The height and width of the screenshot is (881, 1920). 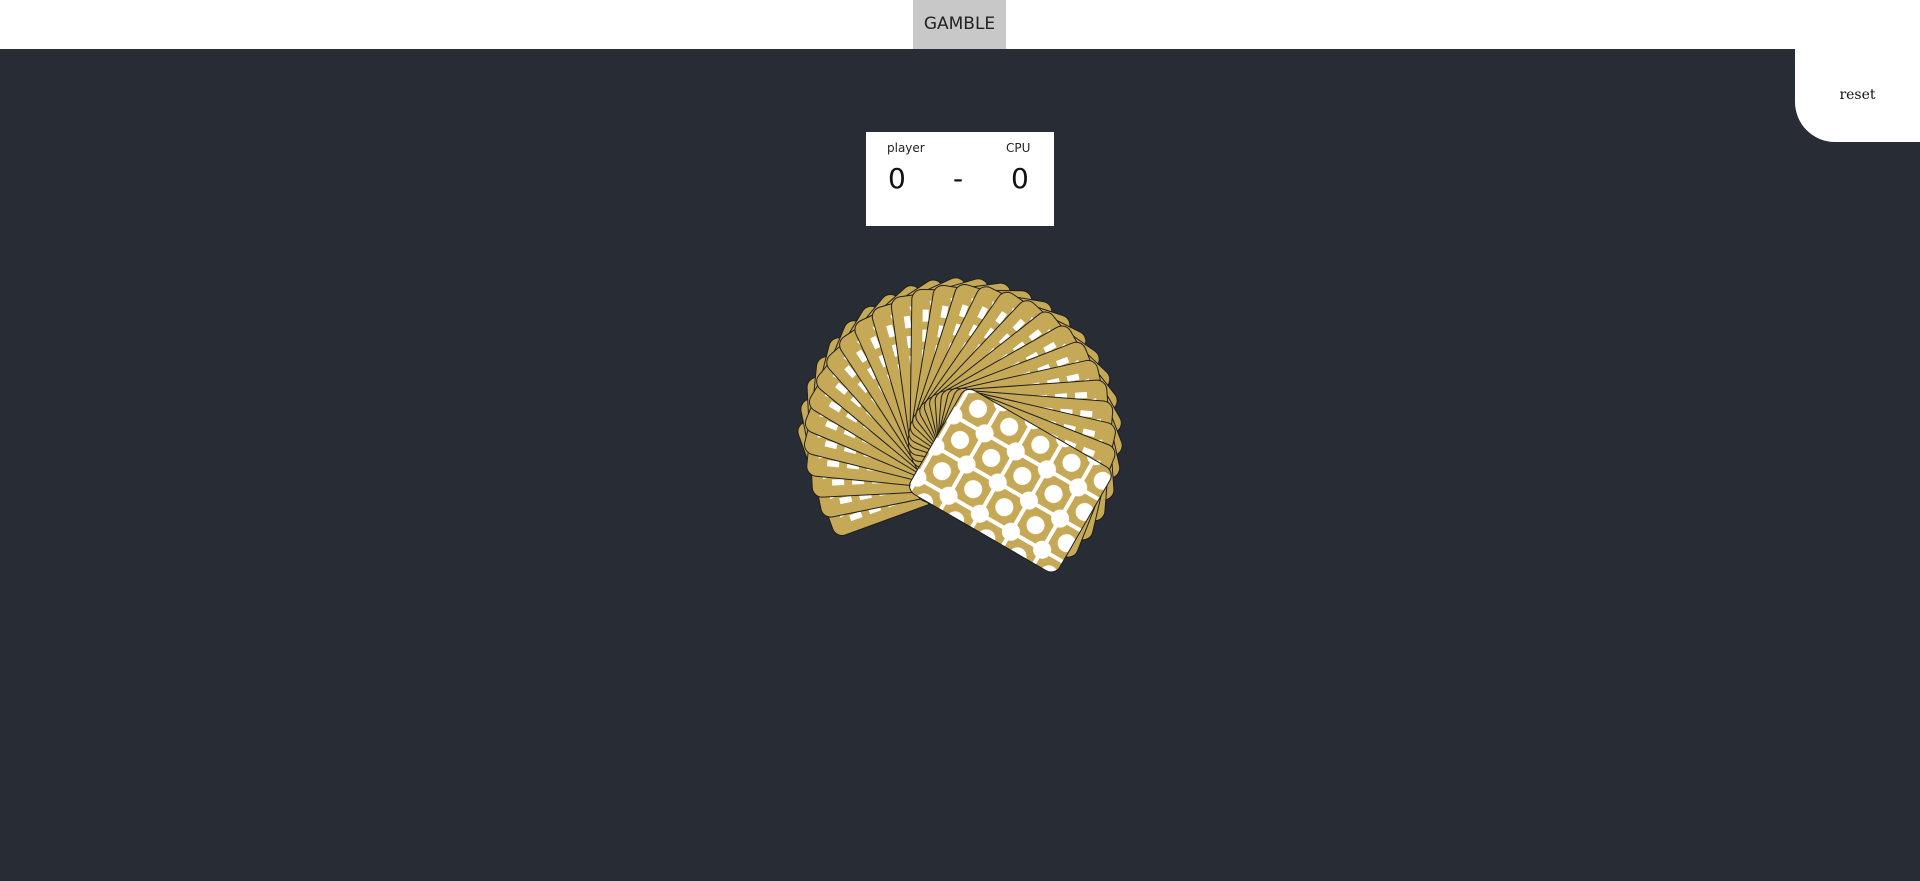 What do you see at coordinates (1018, 148) in the screenshot?
I see `cpu-label: CPU` at bounding box center [1018, 148].